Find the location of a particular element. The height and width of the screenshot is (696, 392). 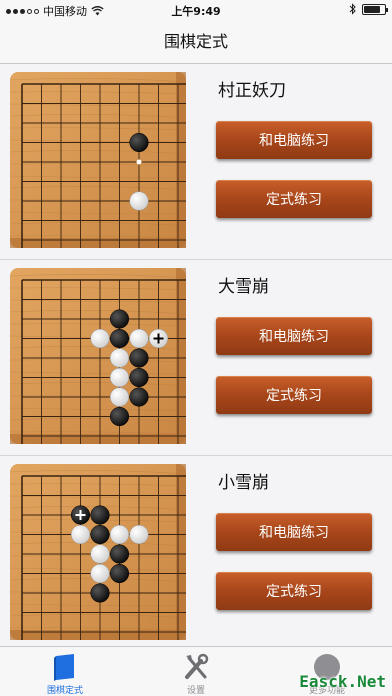

tools-icon is located at coordinates (197, 666).